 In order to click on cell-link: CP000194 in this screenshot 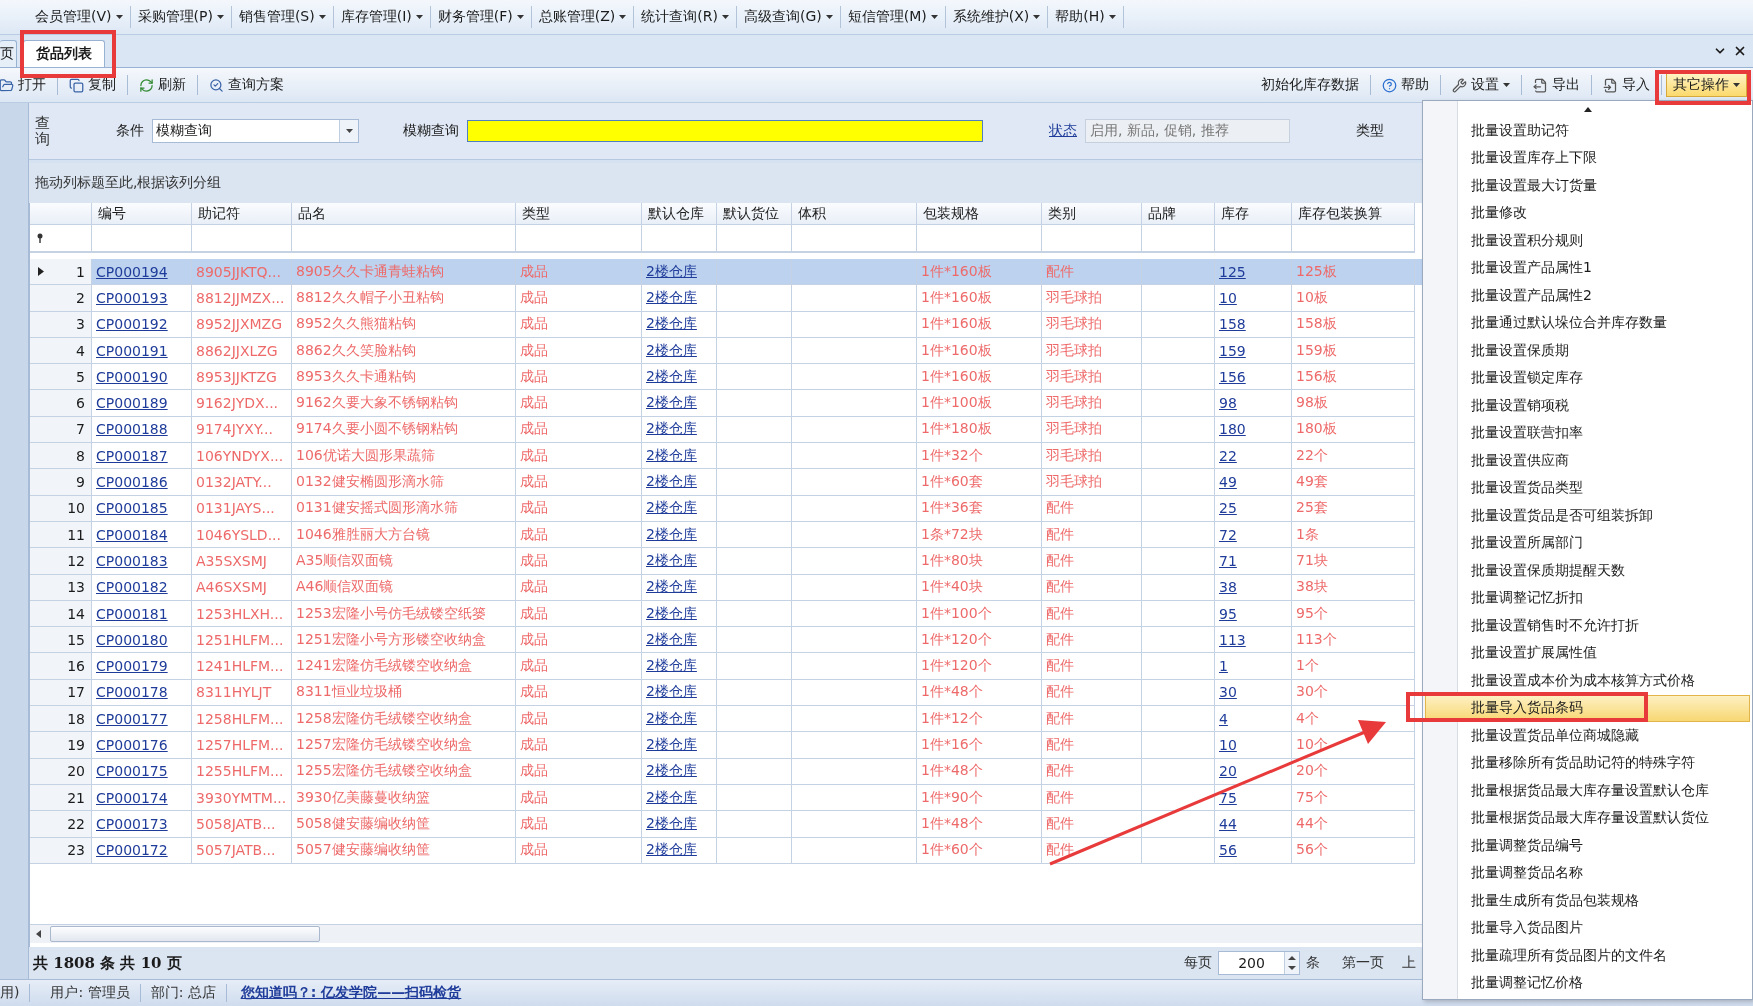, I will do `click(132, 271)`.